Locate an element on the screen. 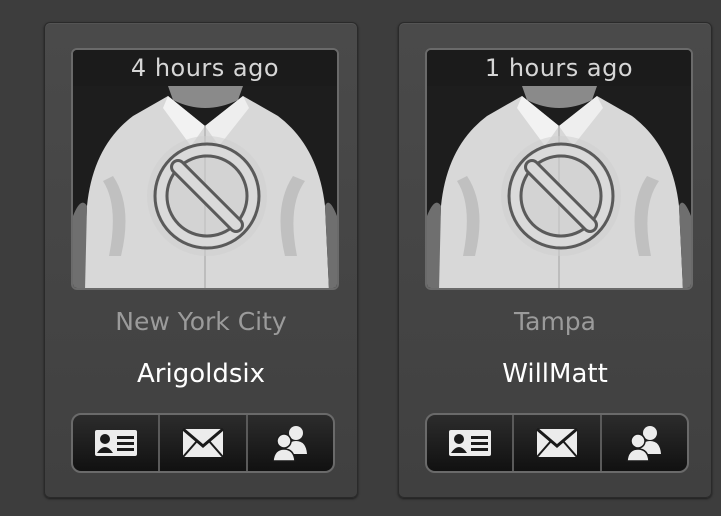  username-label: WillMatt is located at coordinates (555, 374).